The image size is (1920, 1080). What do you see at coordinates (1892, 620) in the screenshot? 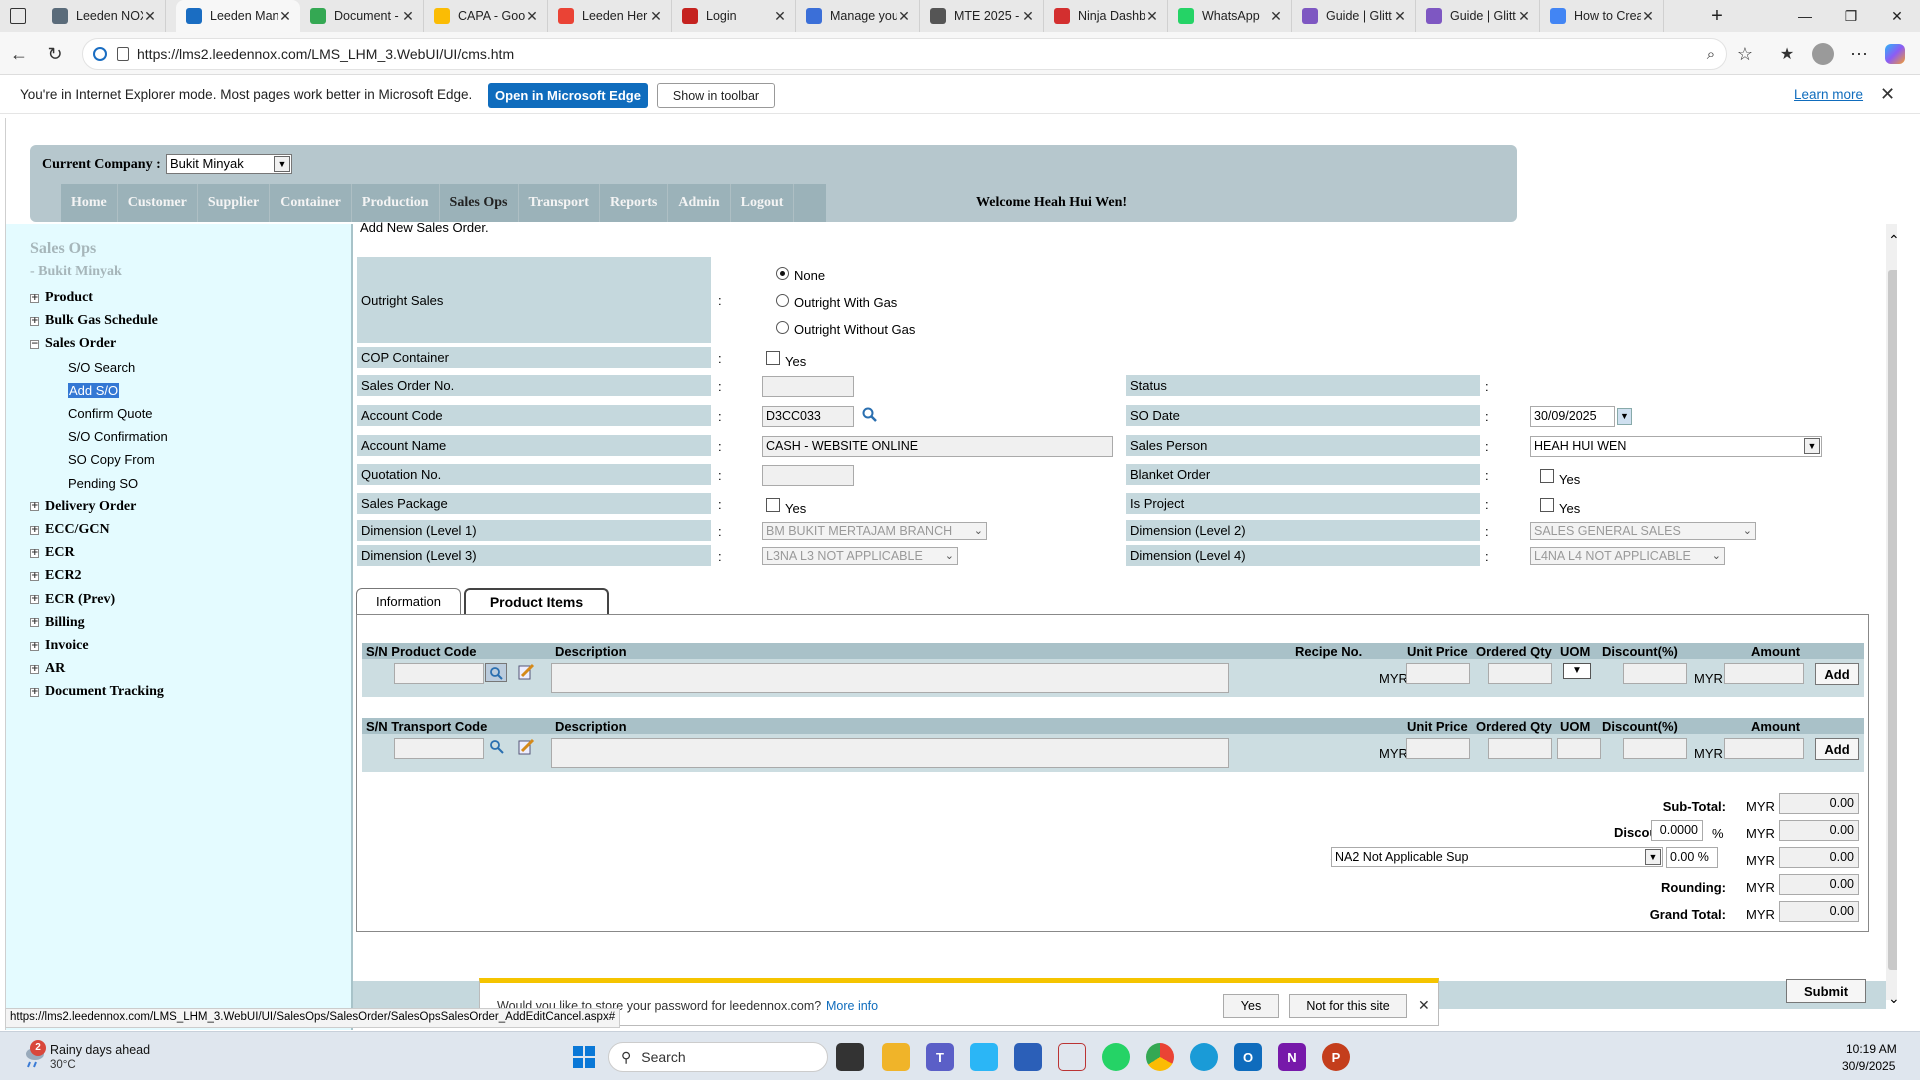
I see `scroll-thumb` at bounding box center [1892, 620].